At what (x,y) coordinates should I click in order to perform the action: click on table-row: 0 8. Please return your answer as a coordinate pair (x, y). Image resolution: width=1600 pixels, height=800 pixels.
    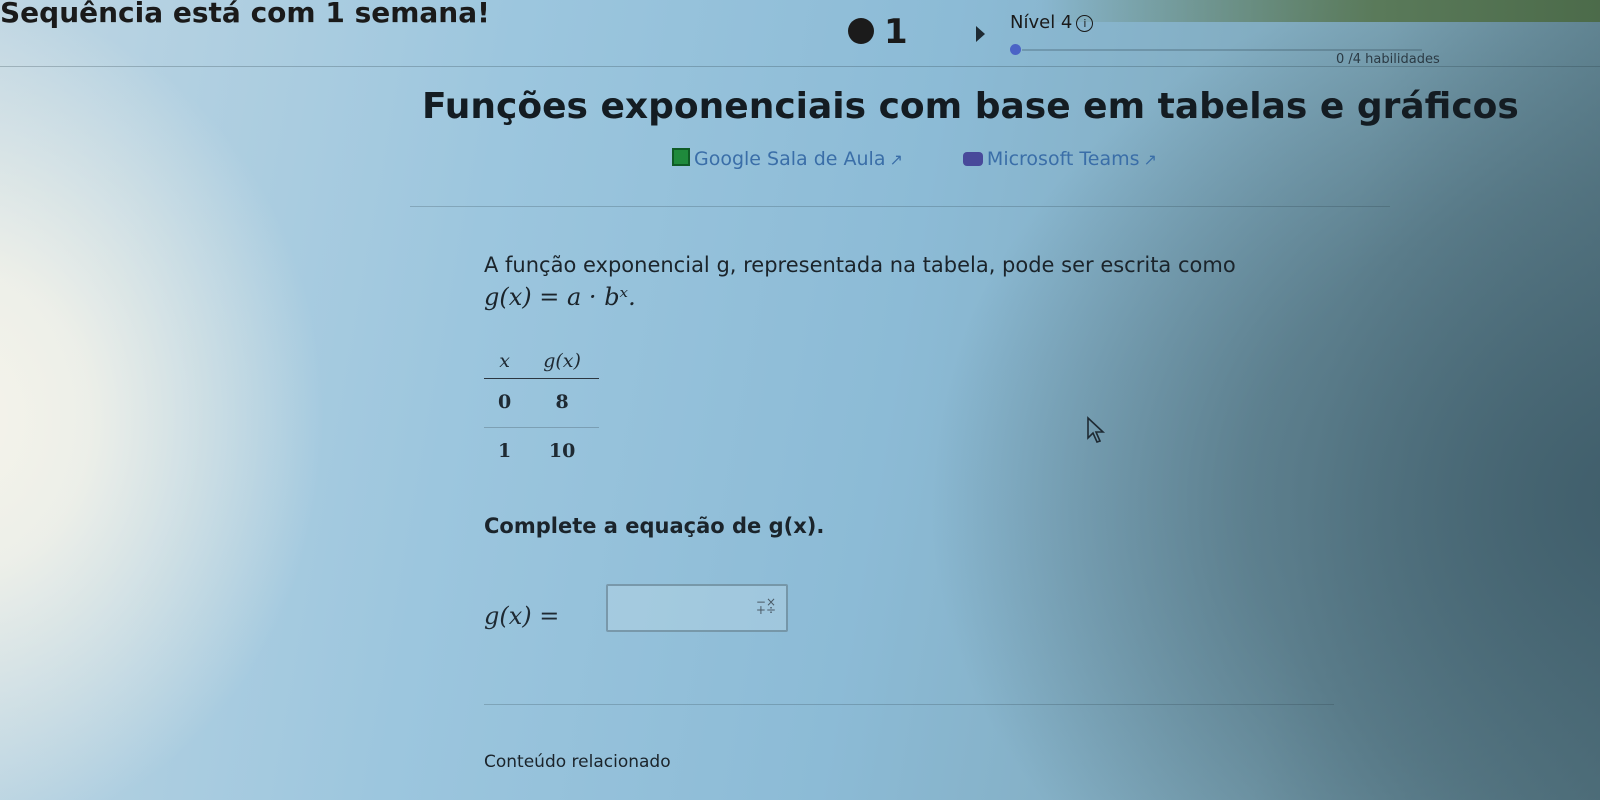
    Looking at the image, I should click on (541, 403).